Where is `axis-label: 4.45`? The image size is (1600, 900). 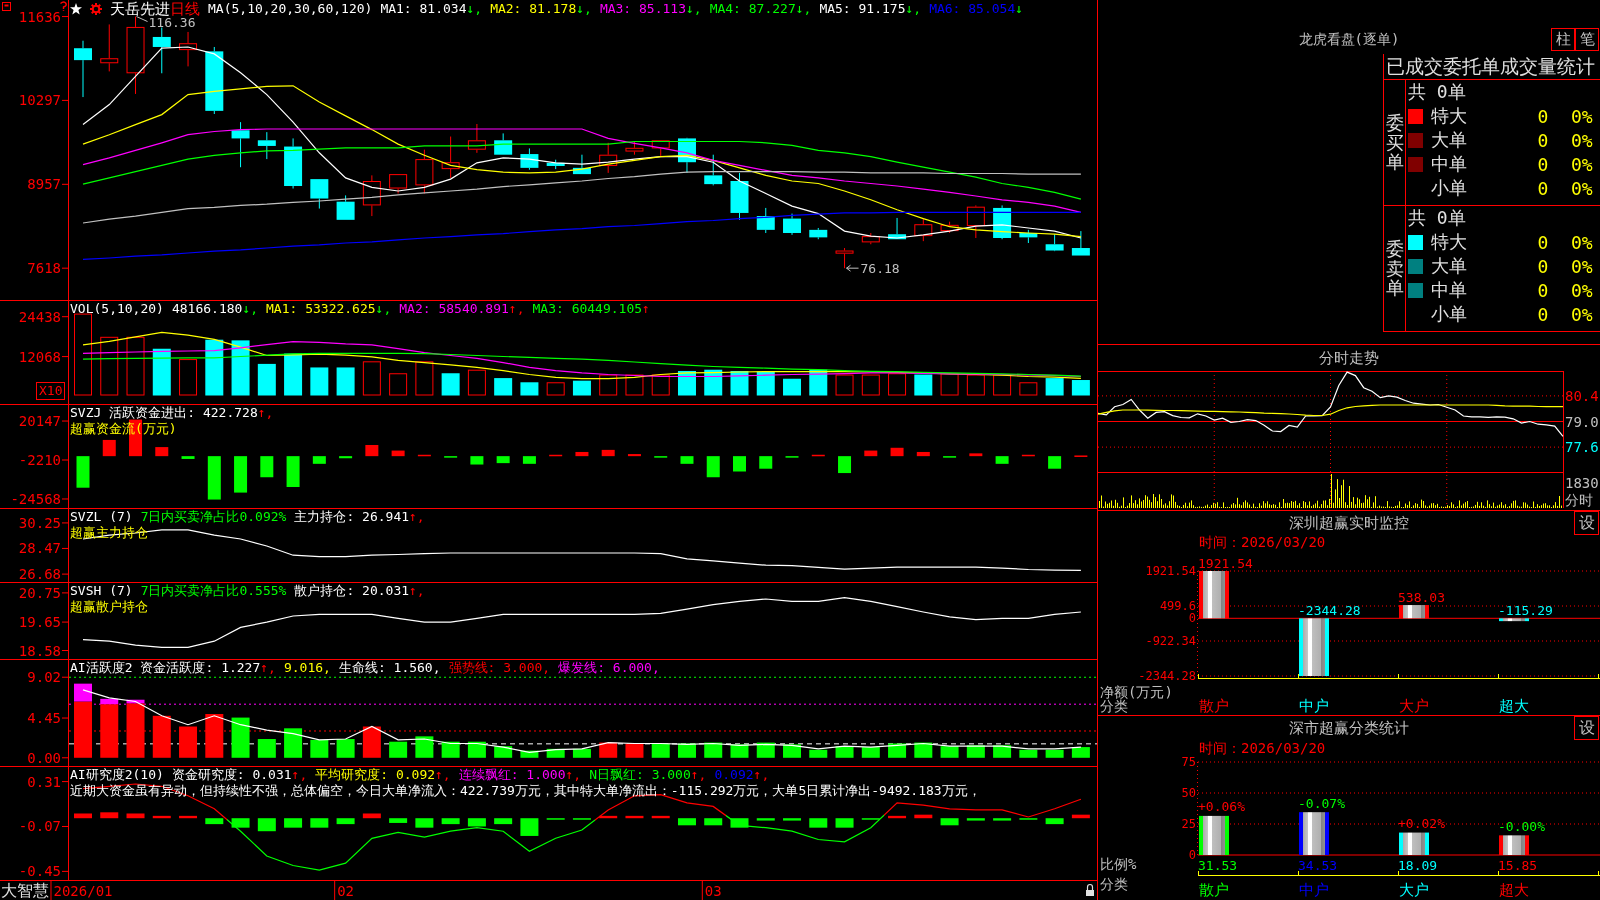 axis-label: 4.45 is located at coordinates (44, 718).